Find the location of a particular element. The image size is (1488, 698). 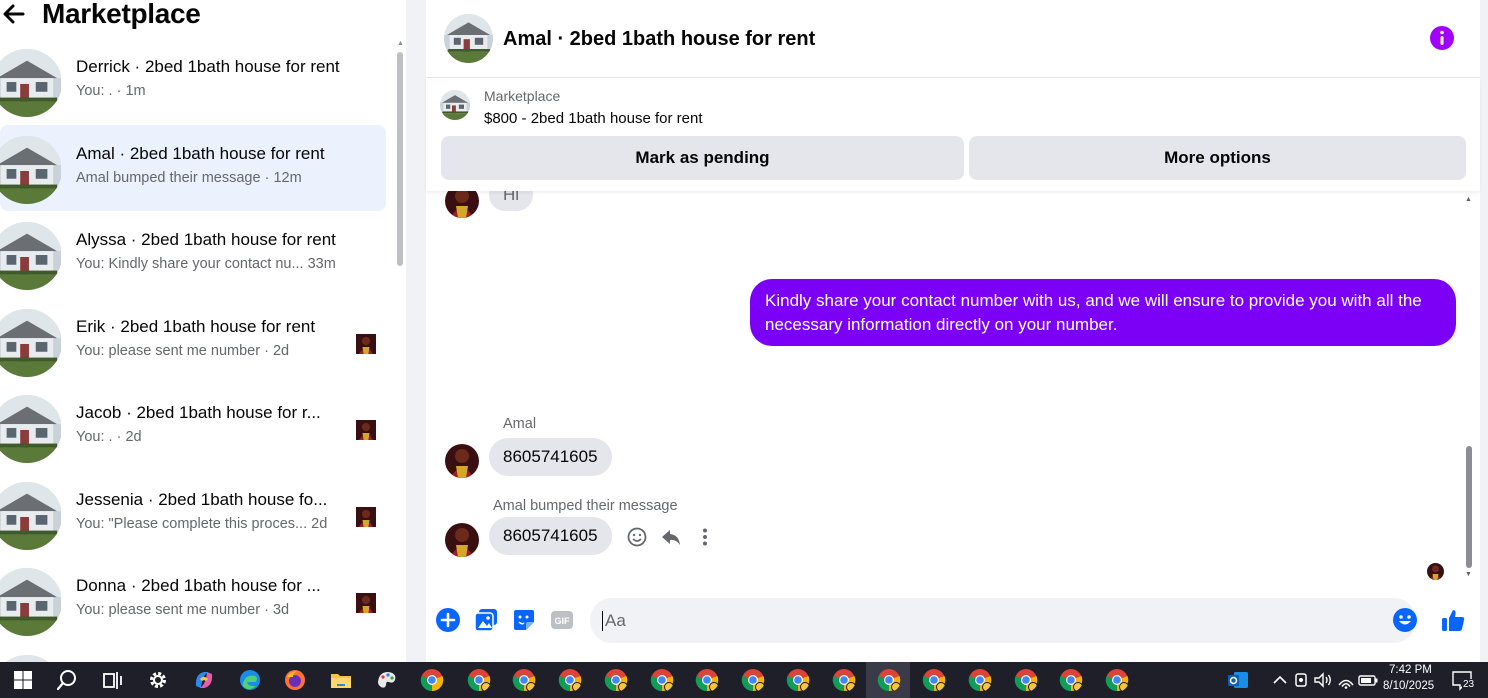

edge-icon is located at coordinates (250, 680).